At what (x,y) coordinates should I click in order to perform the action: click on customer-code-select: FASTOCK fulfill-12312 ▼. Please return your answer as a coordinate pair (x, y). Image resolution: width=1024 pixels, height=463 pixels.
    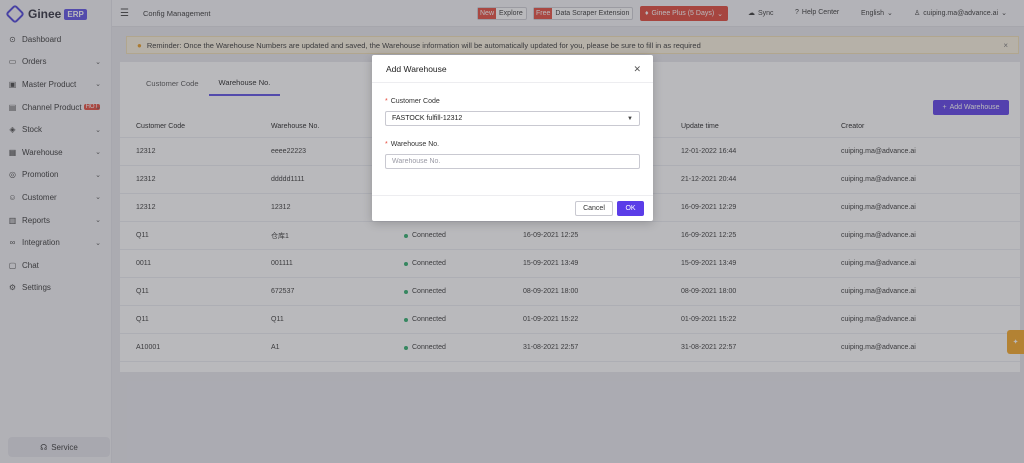
    Looking at the image, I should click on (512, 118).